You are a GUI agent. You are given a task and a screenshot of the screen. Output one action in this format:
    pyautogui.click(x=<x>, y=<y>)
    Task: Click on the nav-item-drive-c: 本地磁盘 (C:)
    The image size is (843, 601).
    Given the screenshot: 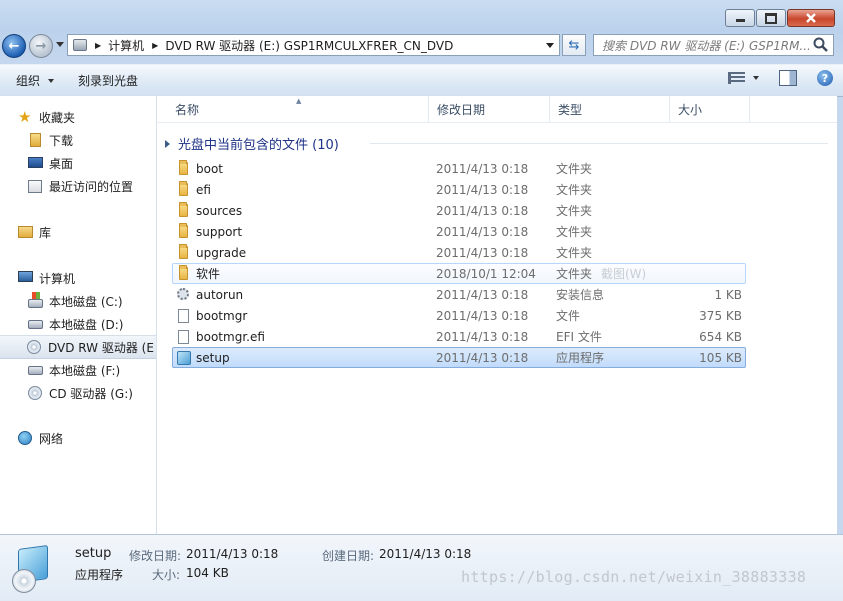 What is the action you would take?
    pyautogui.click(x=78, y=301)
    